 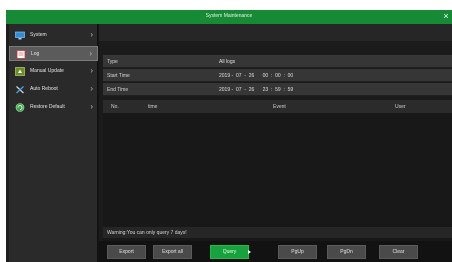 What do you see at coordinates (277, 61) in the screenshot?
I see `filter-row-type: Type All logs` at bounding box center [277, 61].